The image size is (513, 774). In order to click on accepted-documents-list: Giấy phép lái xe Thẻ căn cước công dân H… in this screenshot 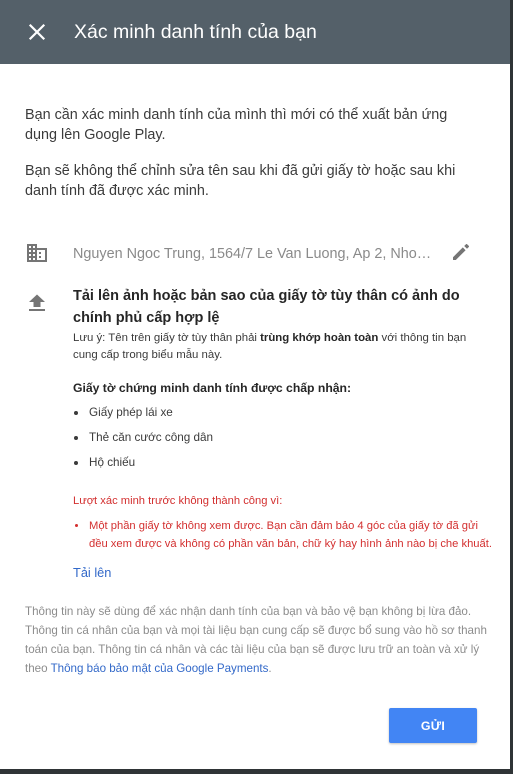, I will do `click(143, 441)`.